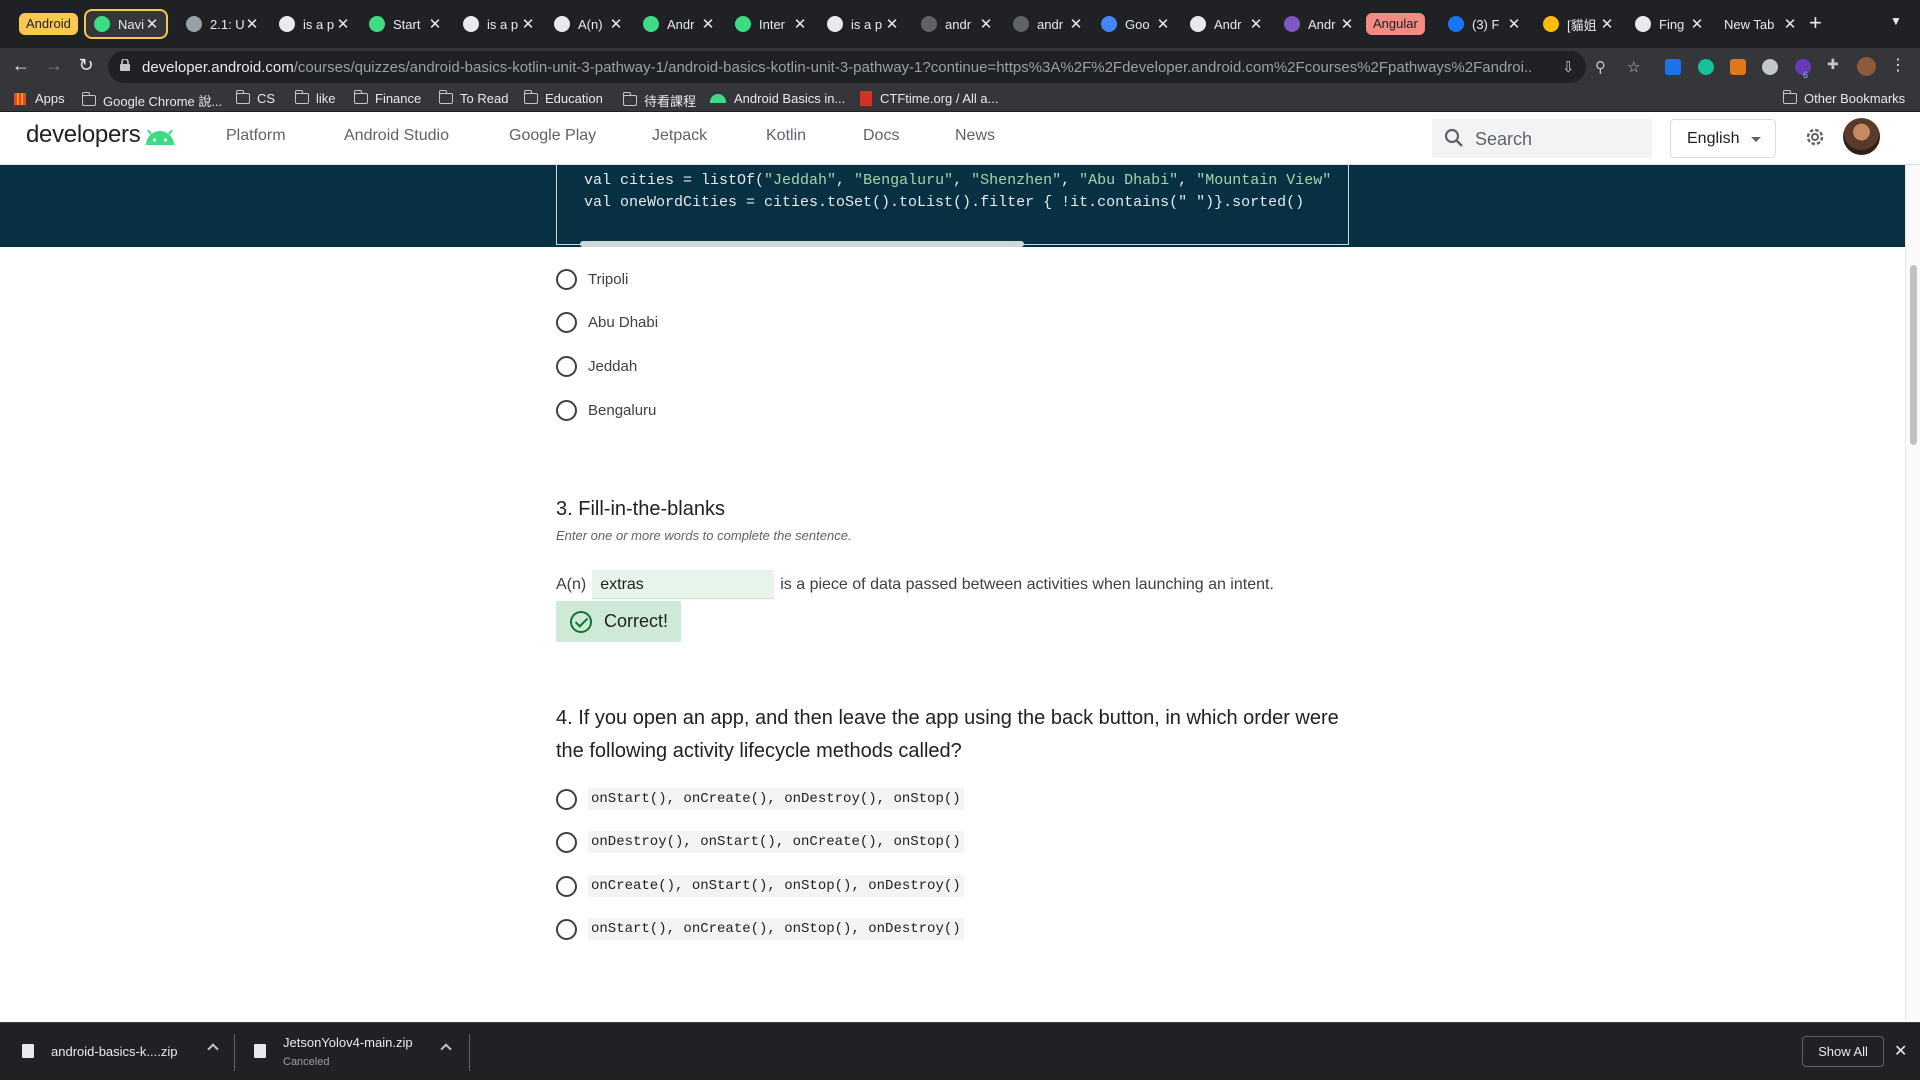 Image resolution: width=1920 pixels, height=1081 pixels. I want to click on tab-search-icon: ▼, so click(1896, 21).